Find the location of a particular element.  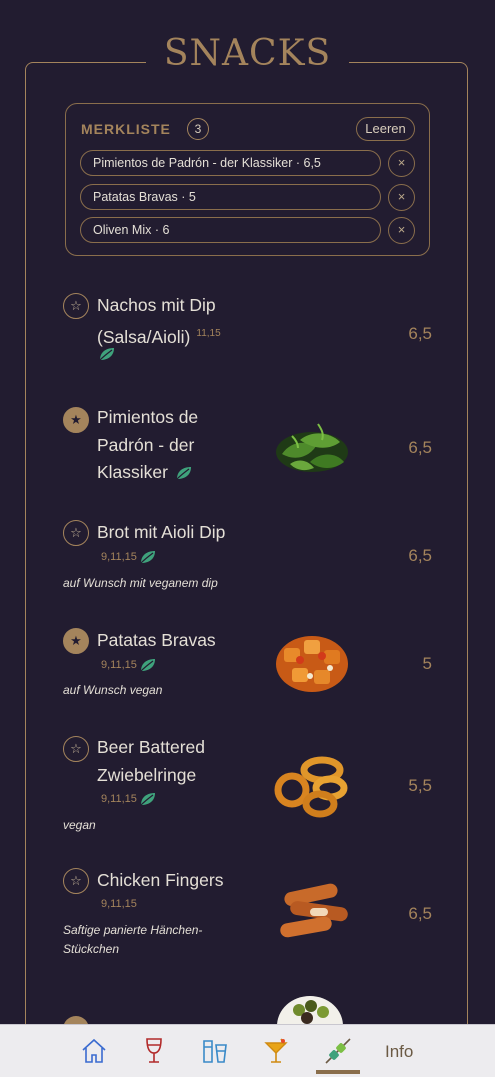

cocktail-icon is located at coordinates (276, 1051).